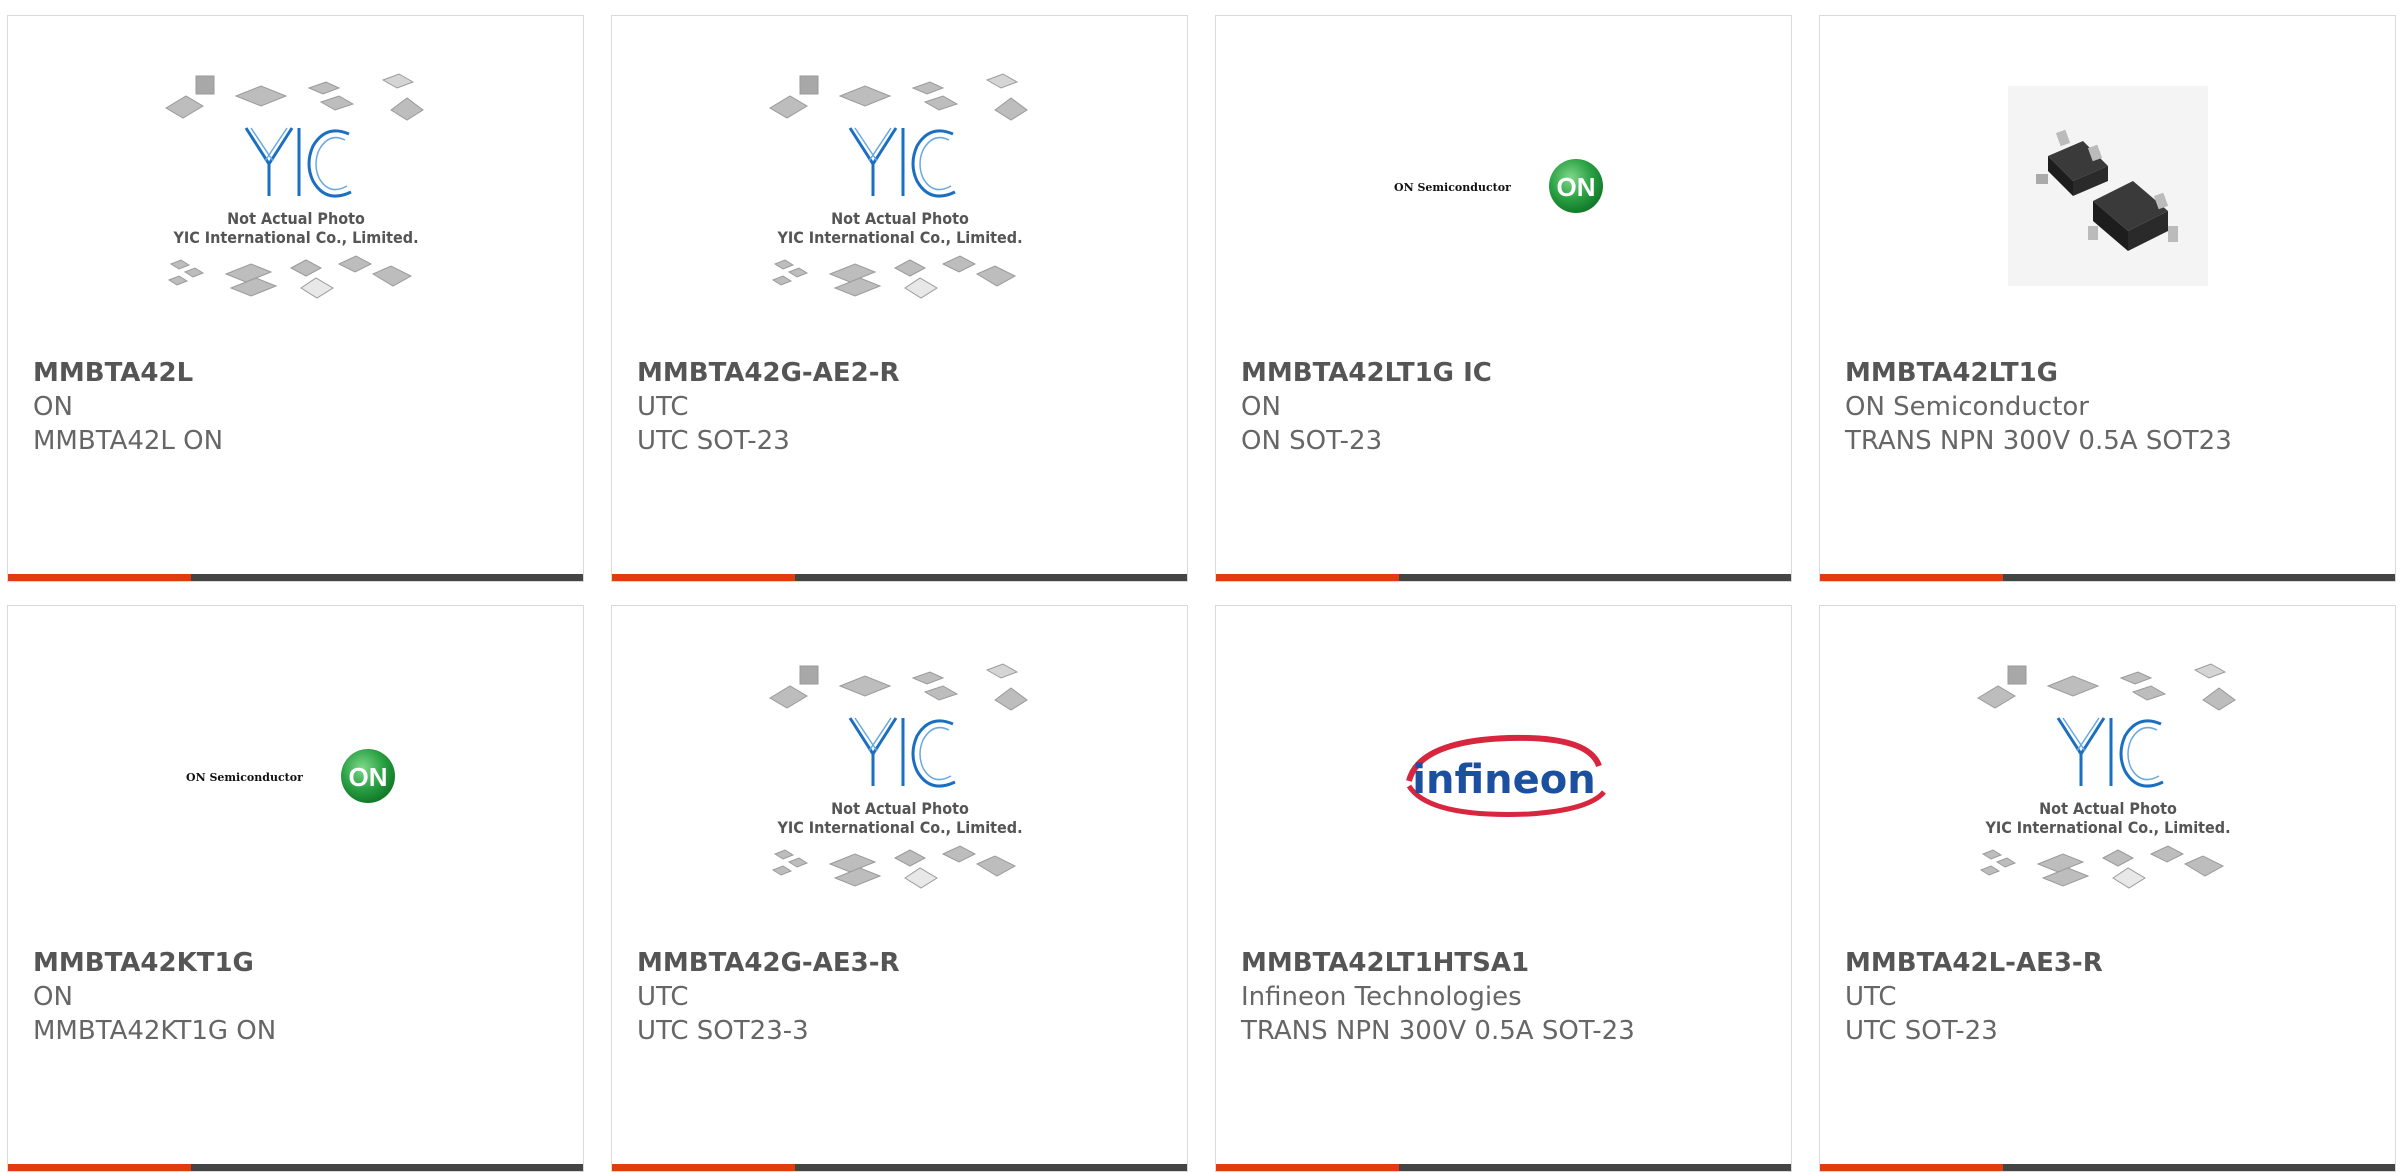 The image size is (2407, 1172). What do you see at coordinates (298, 963) in the screenshot?
I see `part-number: MMBTA42KT1G` at bounding box center [298, 963].